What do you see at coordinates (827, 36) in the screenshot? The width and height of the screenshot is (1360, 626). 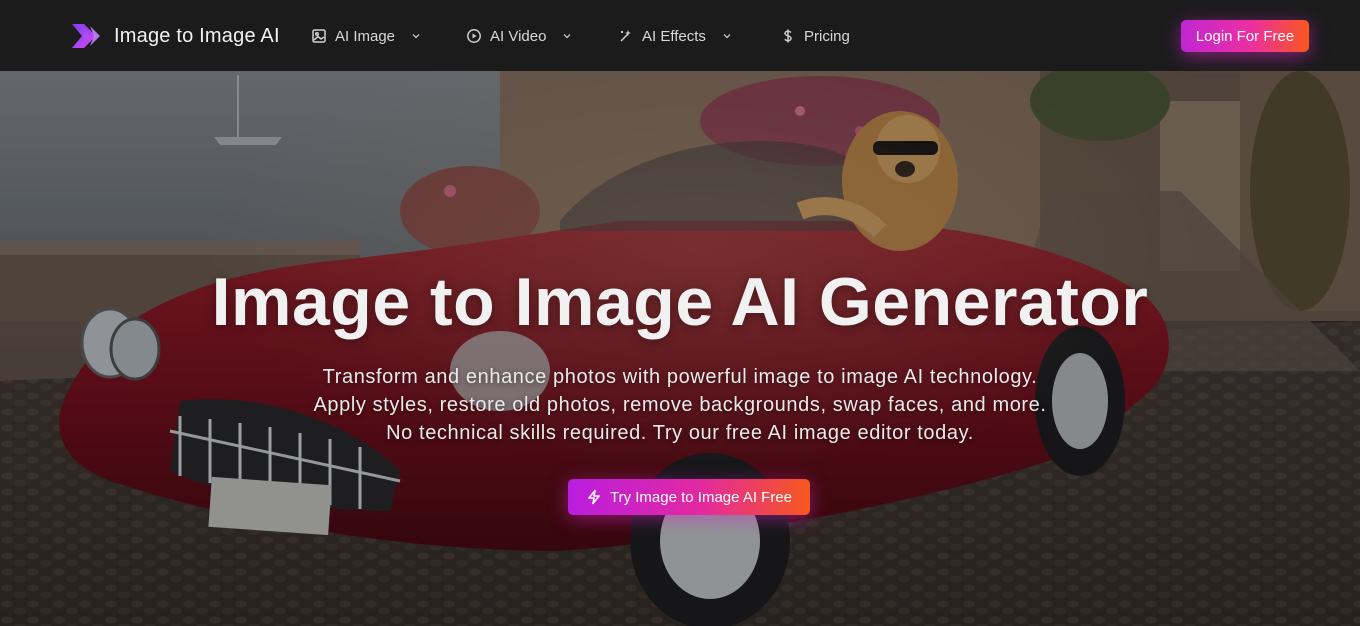 I see `nav-pricing-label: Pricing` at bounding box center [827, 36].